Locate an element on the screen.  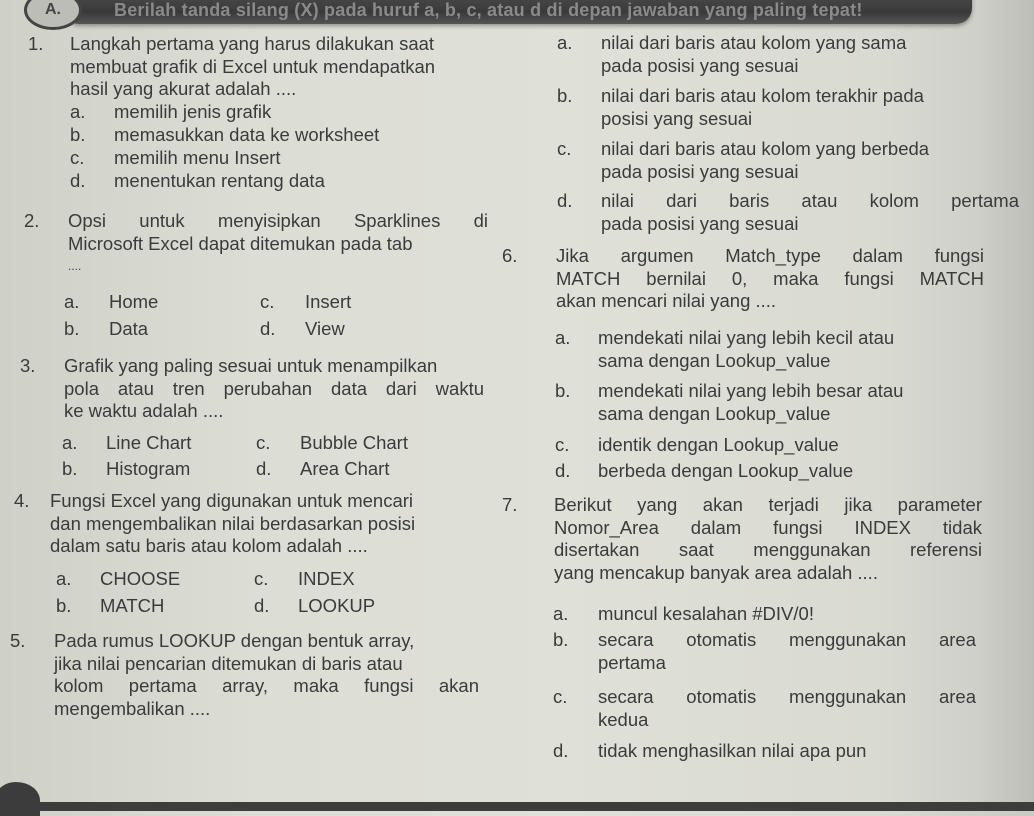
question-line: pola atau tren perubahan data dari waktu is located at coordinates (274, 388).